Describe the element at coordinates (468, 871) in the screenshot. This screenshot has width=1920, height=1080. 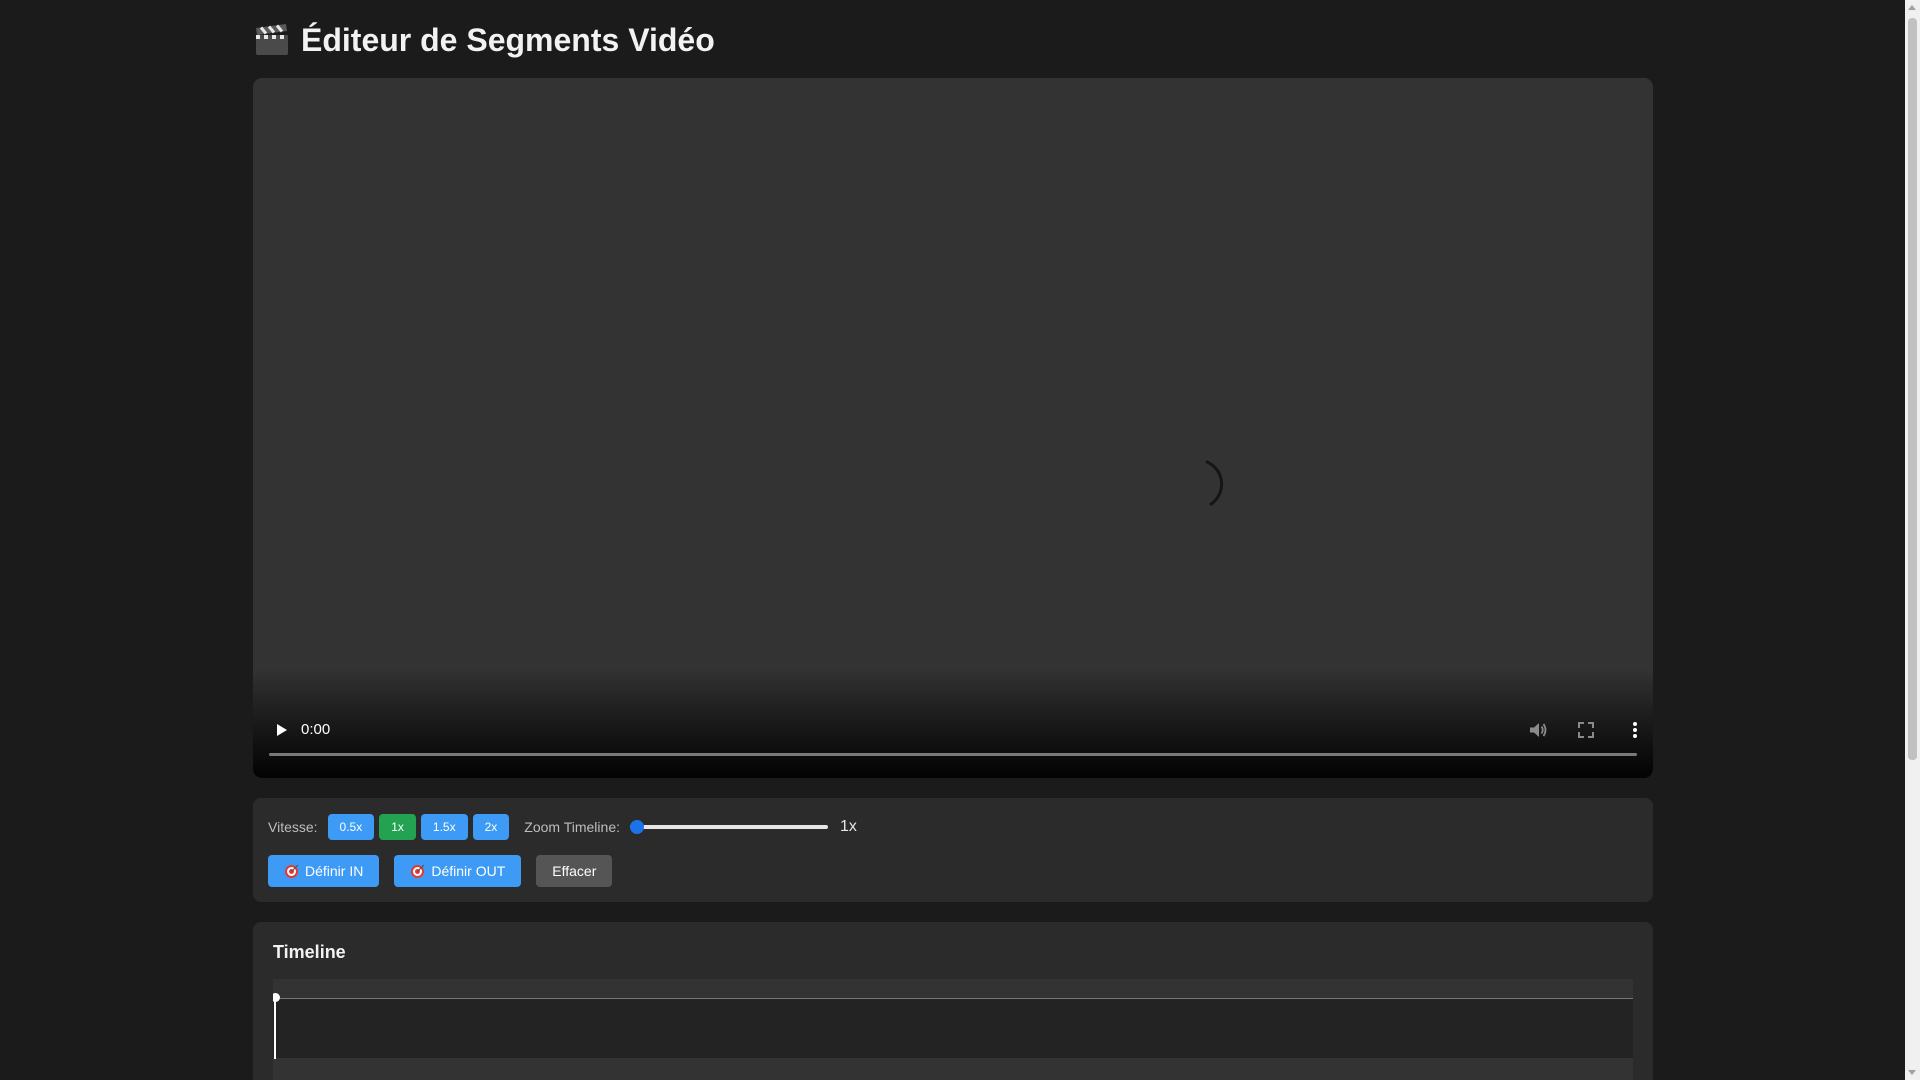
I see `set-out-label: Définir OUT` at that location.